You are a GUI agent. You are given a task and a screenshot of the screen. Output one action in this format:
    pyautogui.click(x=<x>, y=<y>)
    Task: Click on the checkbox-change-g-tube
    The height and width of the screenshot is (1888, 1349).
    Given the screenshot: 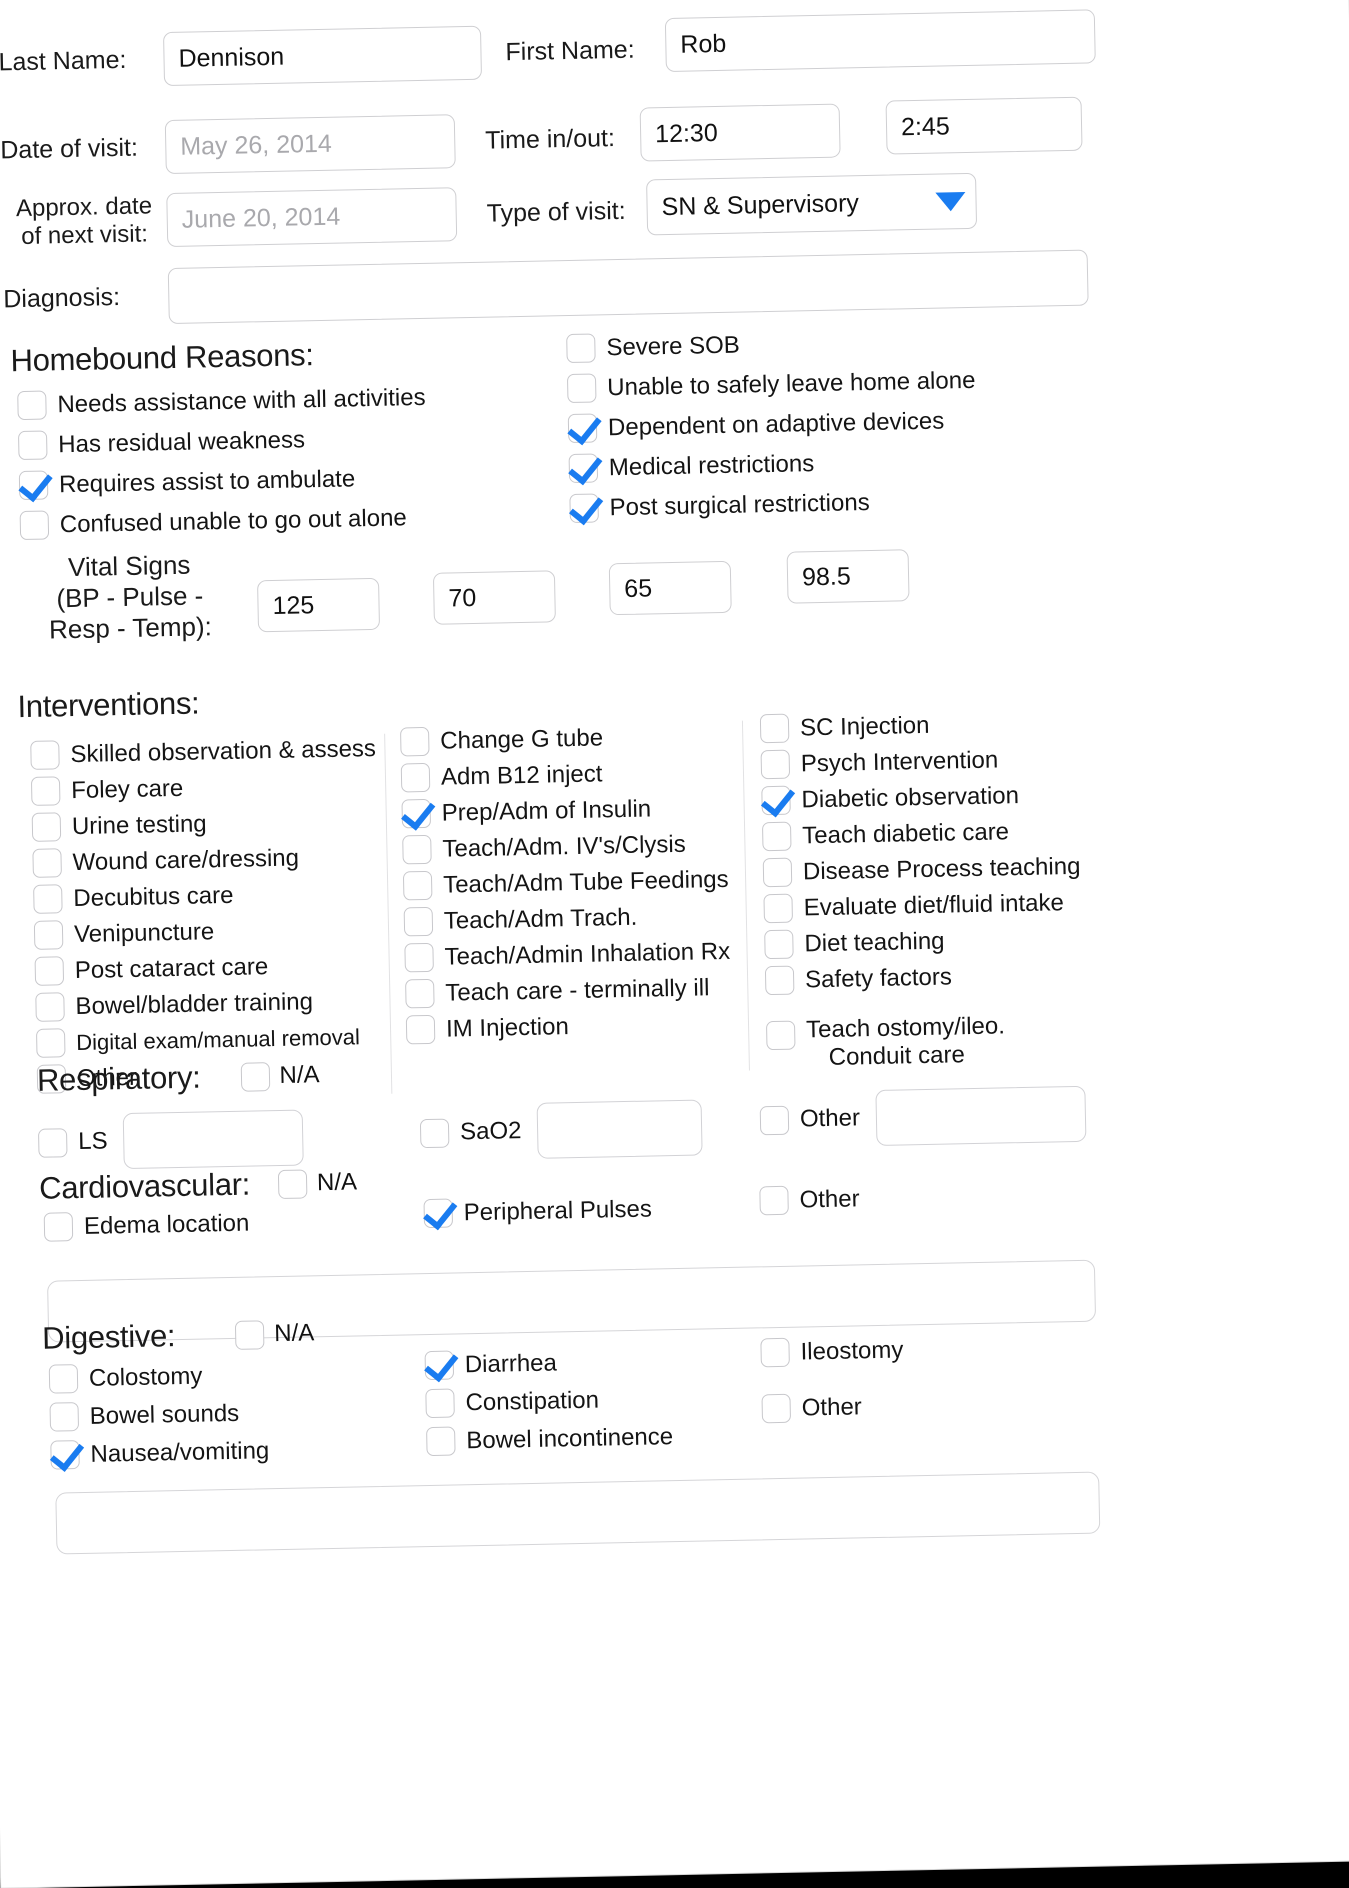 What is the action you would take?
    pyautogui.click(x=415, y=741)
    